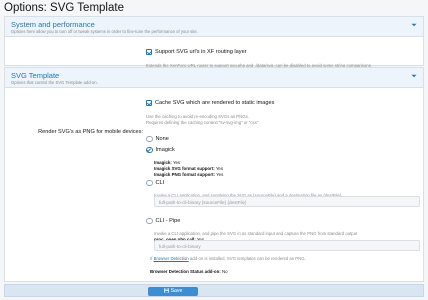 The height and width of the screenshot is (300, 428). What do you see at coordinates (166, 290) in the screenshot?
I see `floppy-disk-icon` at bounding box center [166, 290].